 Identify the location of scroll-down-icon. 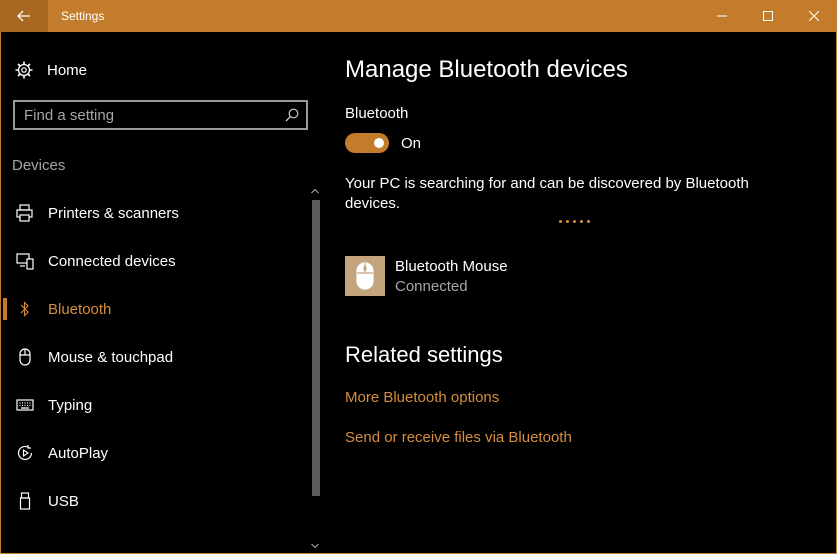
(315, 546).